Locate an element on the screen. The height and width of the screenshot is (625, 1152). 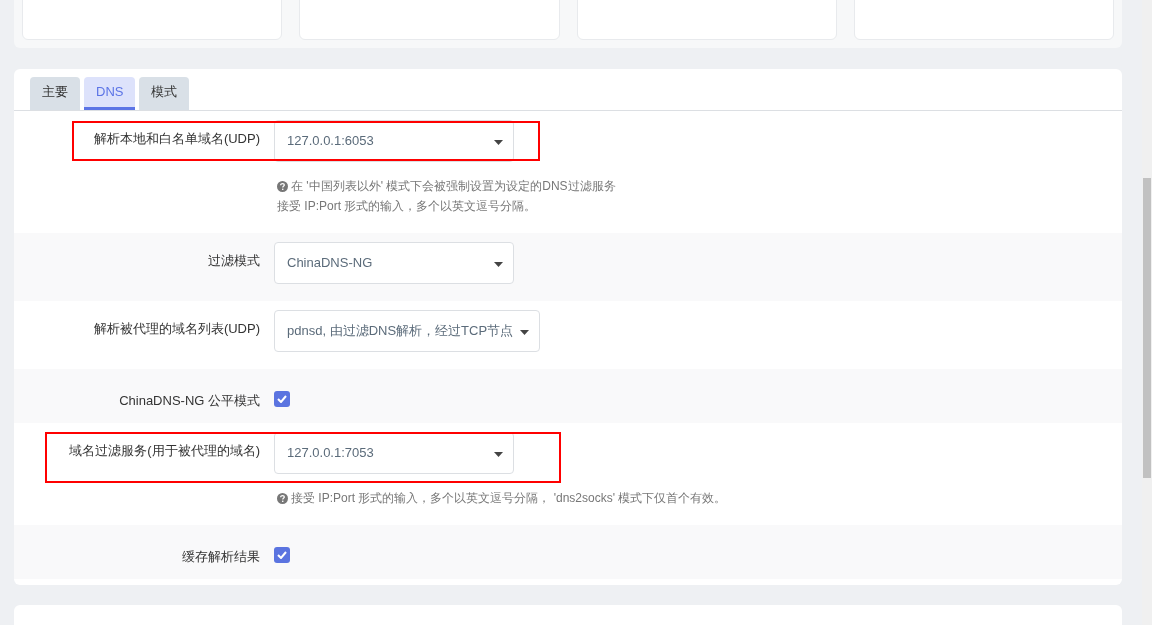
scrollbar-thumb is located at coordinates (1147, 328).